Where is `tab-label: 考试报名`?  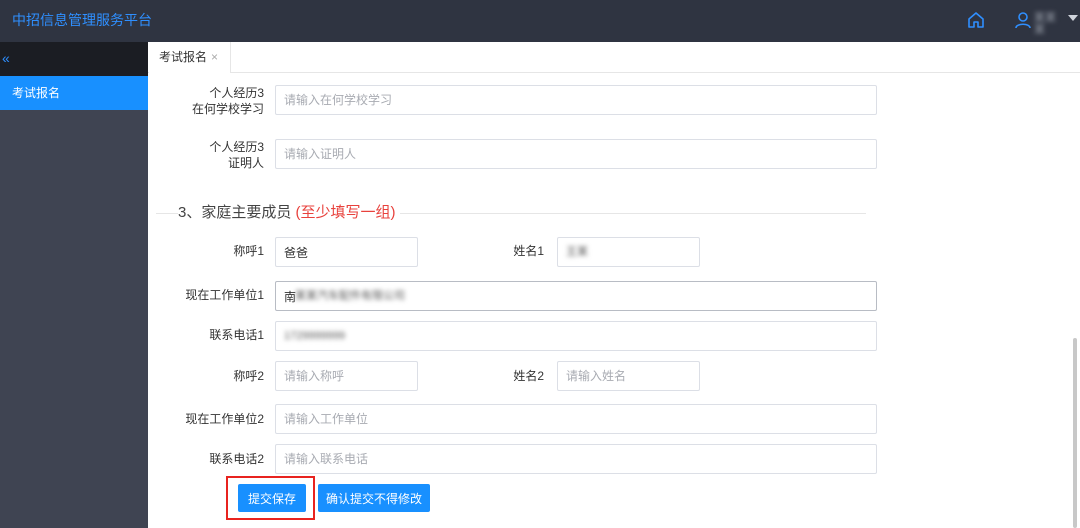 tab-label: 考试报名 is located at coordinates (183, 57).